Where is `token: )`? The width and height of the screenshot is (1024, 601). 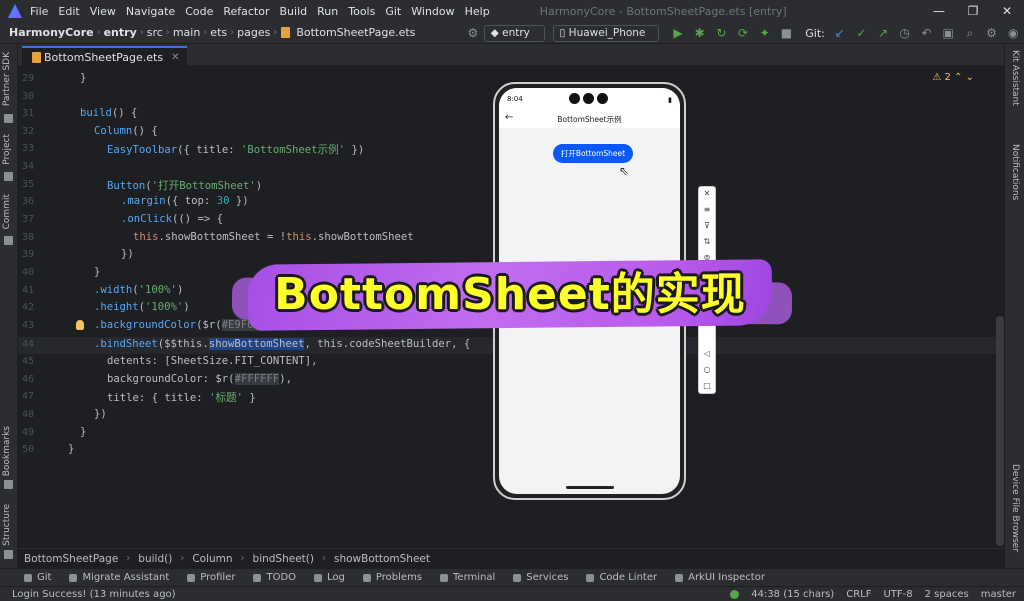 token: ) is located at coordinates (180, 290).